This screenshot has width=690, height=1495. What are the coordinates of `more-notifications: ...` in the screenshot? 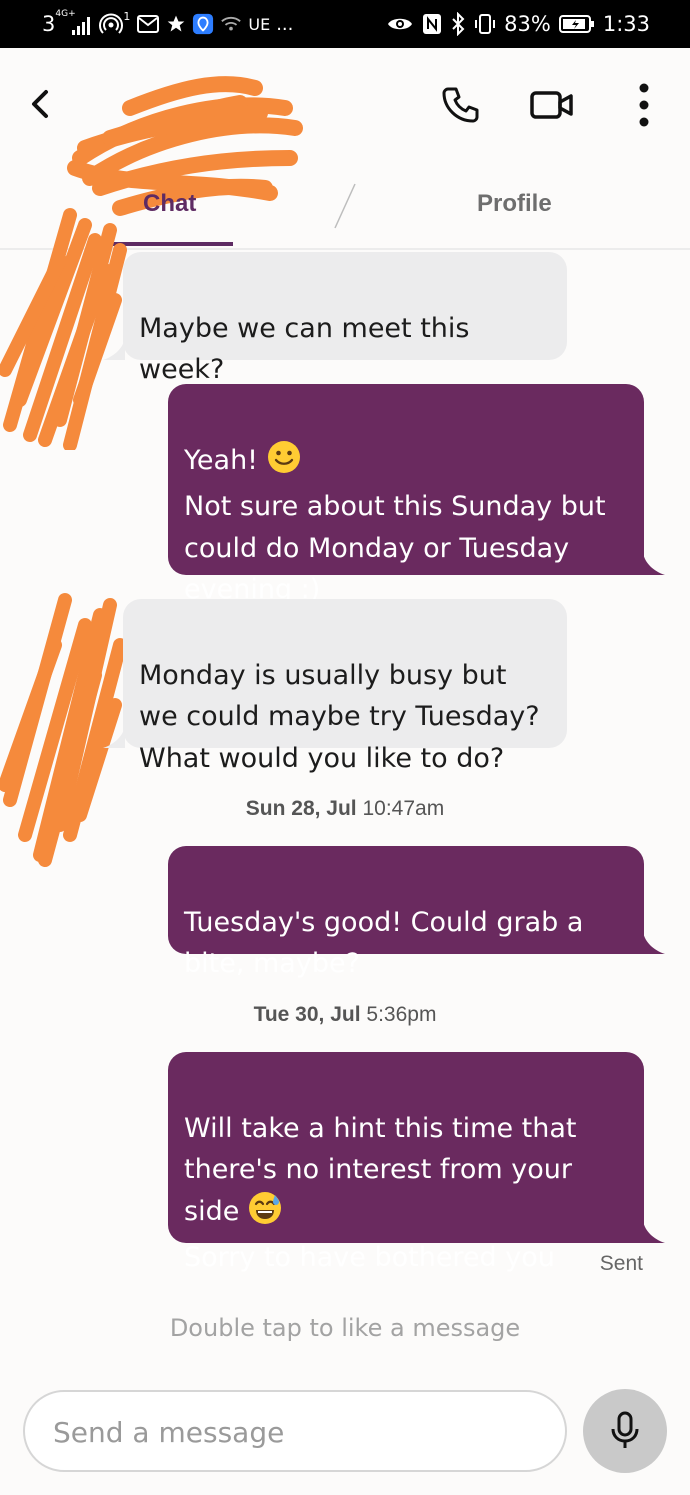 It's located at (285, 24).